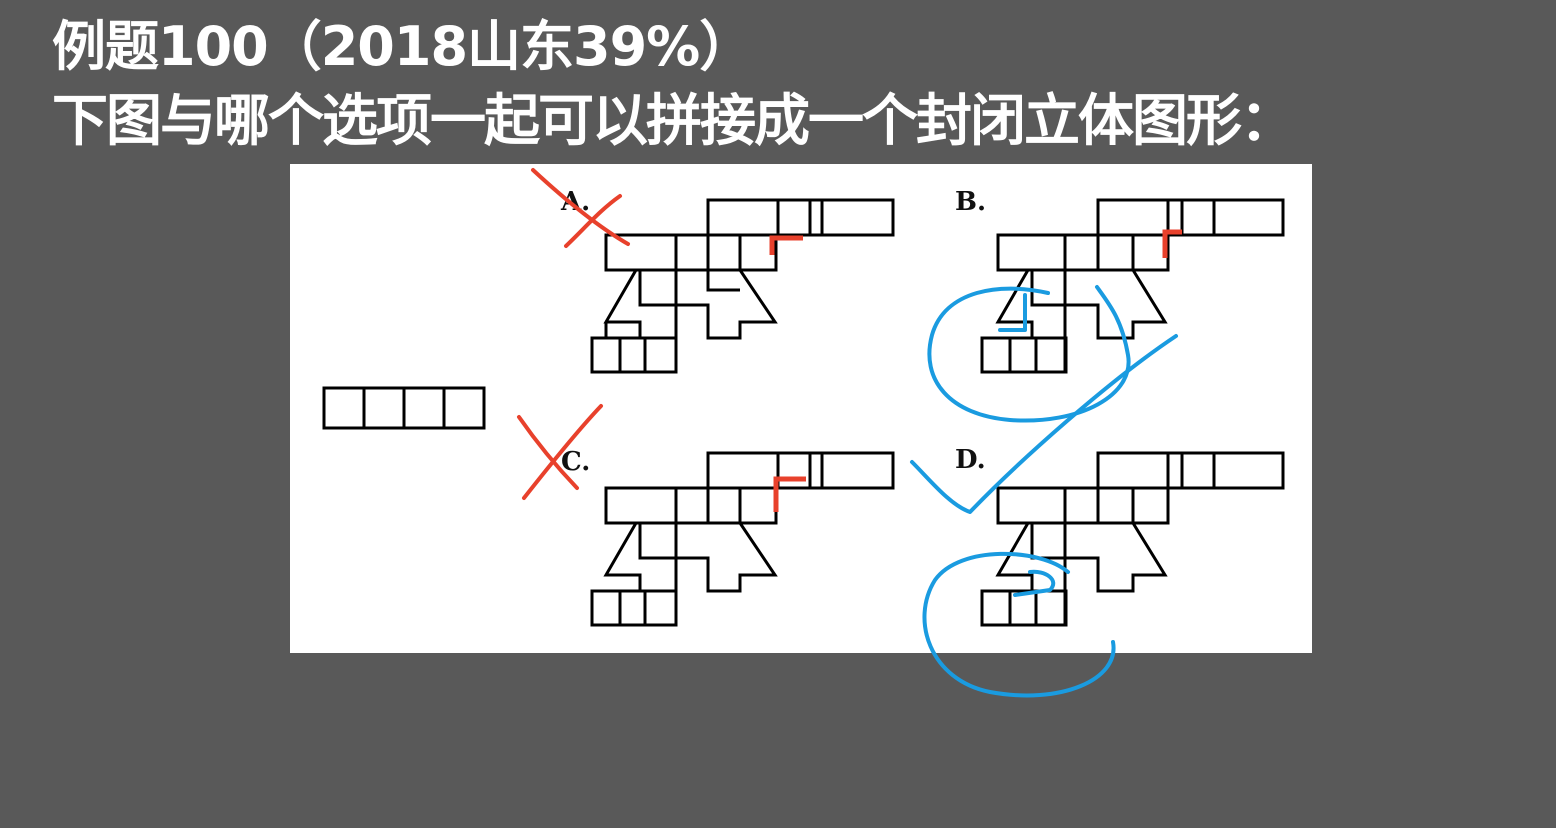 This screenshot has height=828, width=1556. Describe the element at coordinates (575, 462) in the screenshot. I see `option-c-label: C.` at that location.